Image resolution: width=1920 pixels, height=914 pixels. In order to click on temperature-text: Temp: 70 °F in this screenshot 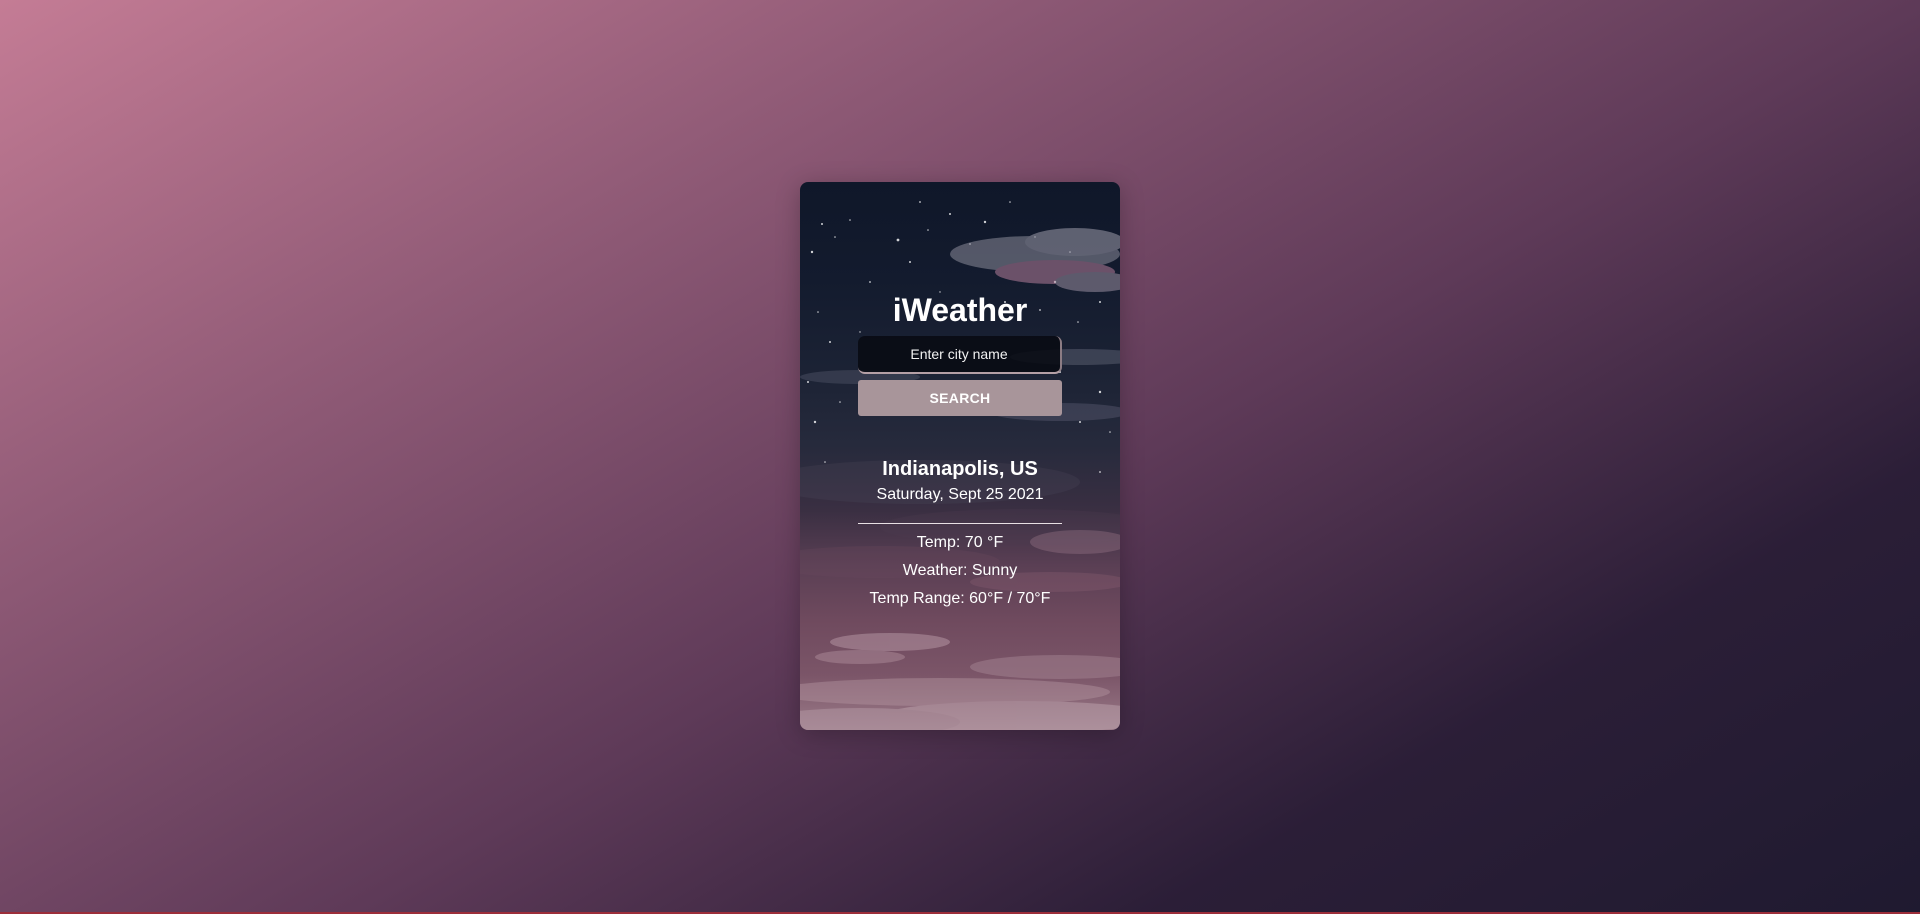, I will do `click(960, 542)`.